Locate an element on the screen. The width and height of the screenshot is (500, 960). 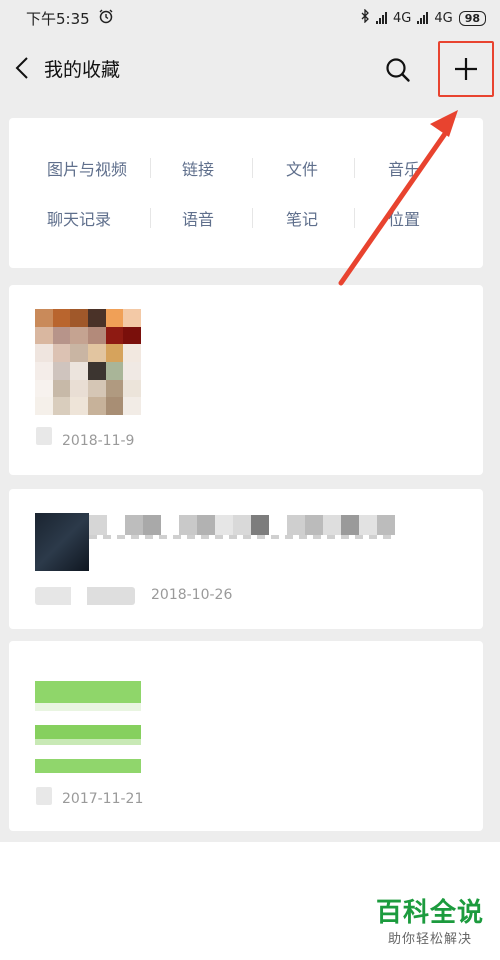
category-row-2: 聊天记录 语音 笔记 位置 is located at coordinates (246, 218).